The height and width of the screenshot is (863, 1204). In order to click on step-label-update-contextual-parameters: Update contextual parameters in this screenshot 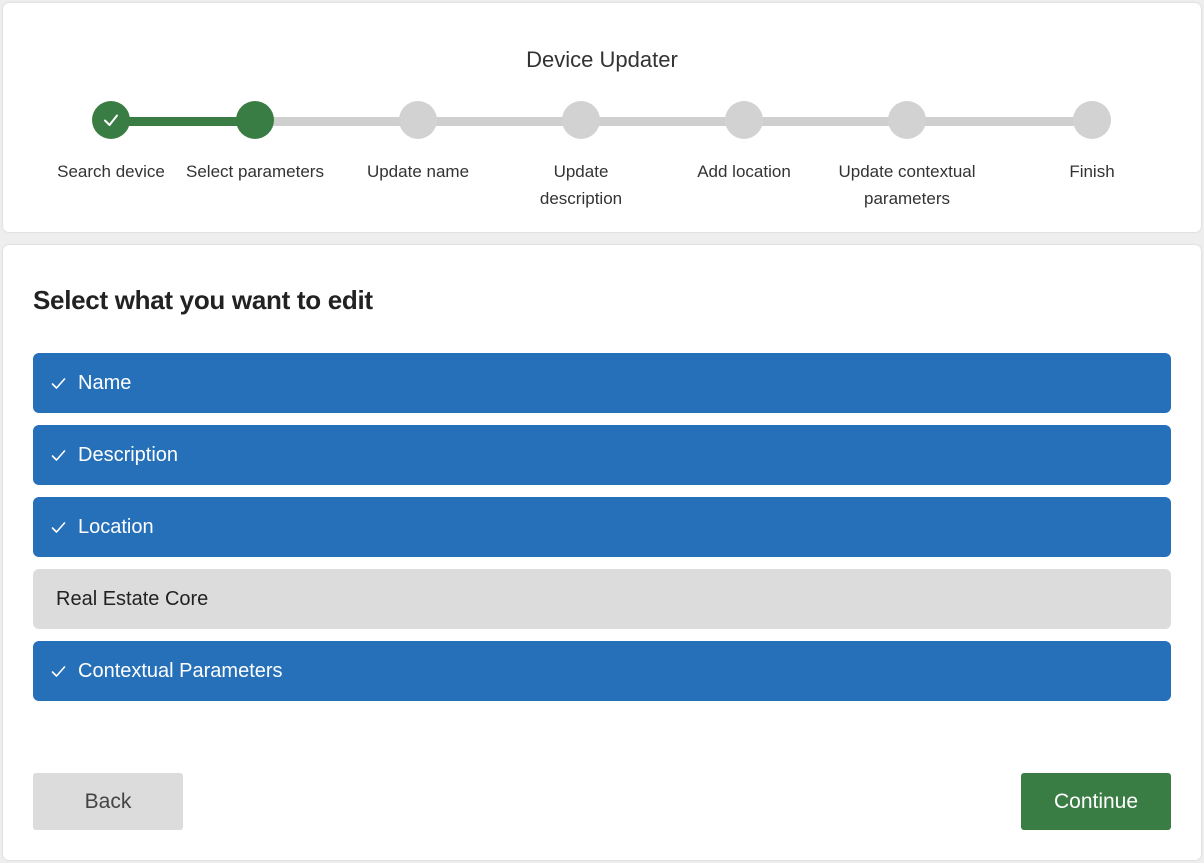, I will do `click(907, 185)`.